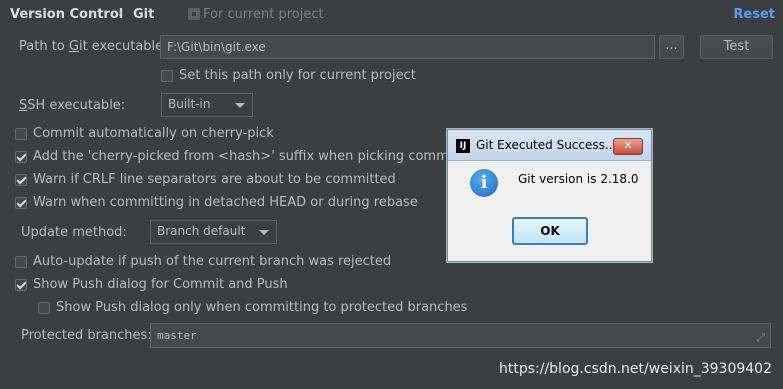  I want to click on git-path-label-pre: Path to, so click(44, 46).